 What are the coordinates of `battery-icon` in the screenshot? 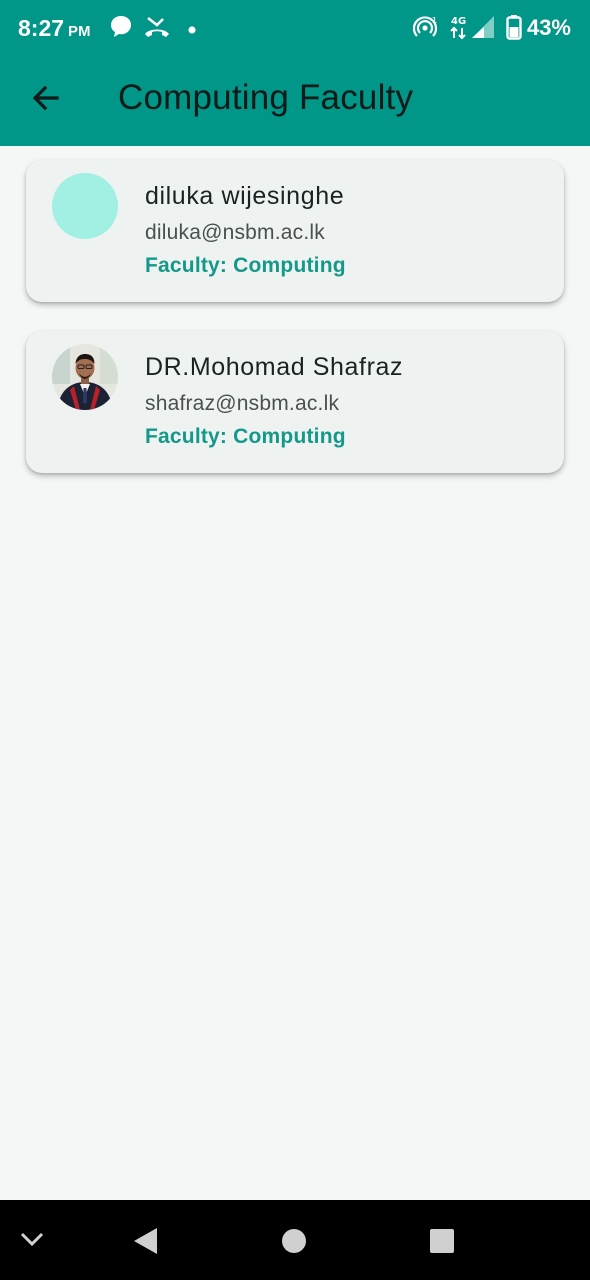 It's located at (514, 29).